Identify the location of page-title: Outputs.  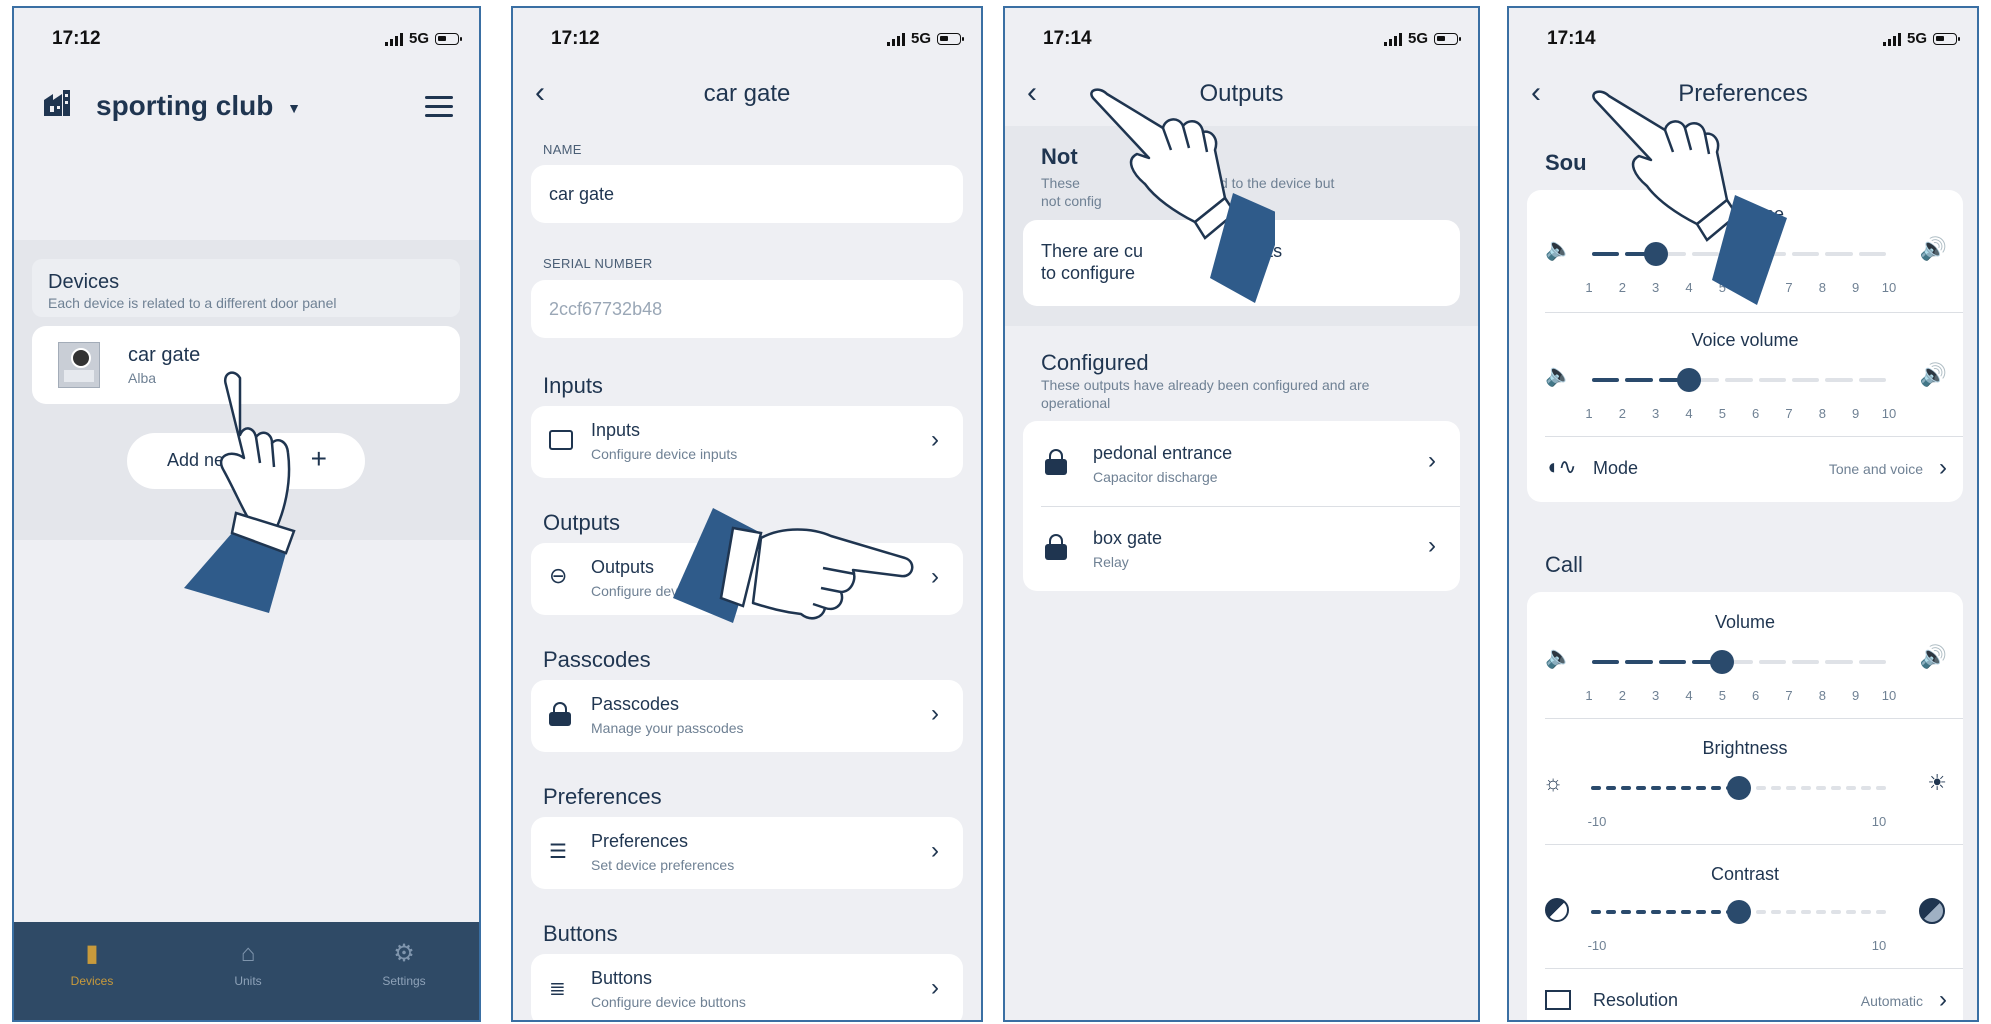
(1241, 93).